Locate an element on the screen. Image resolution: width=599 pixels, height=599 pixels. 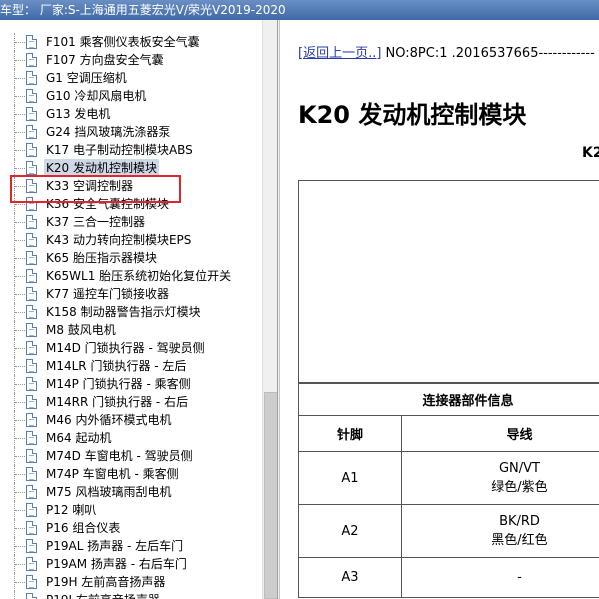
tree-item: M14RR 门锁执行器 - 右后 is located at coordinates (131, 402).